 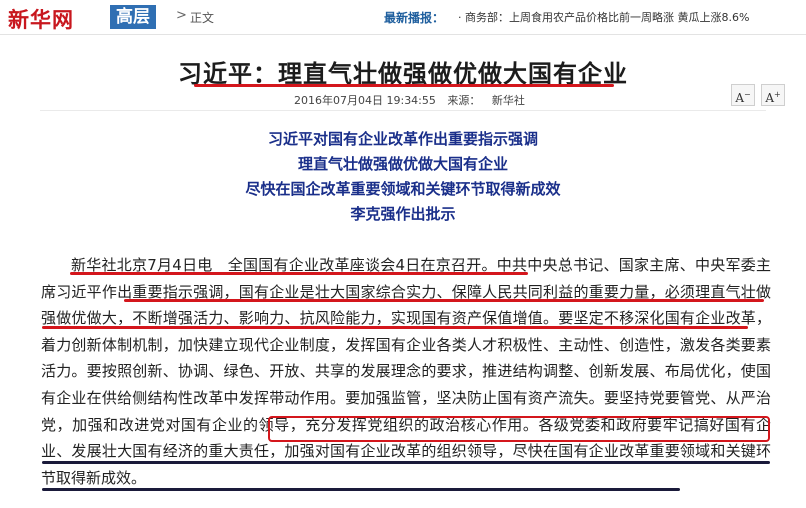 I want to click on subtitle-line: 习近平对国有企业改革作出重要指示强调, so click(x=402, y=139).